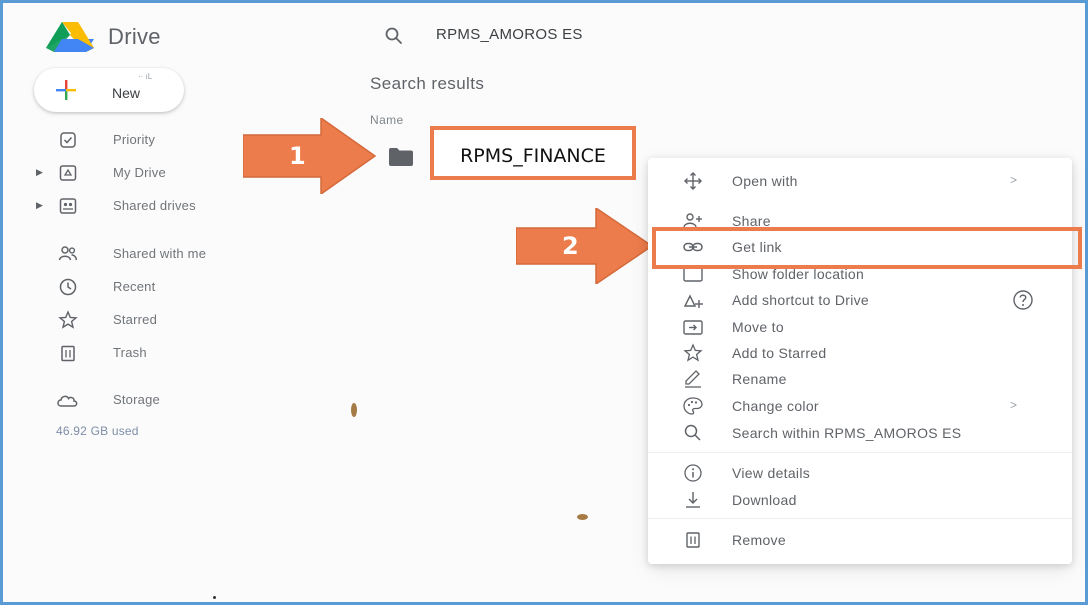  Describe the element at coordinates (136, 399) in the screenshot. I see `sidebar-item-label: Storage` at that location.